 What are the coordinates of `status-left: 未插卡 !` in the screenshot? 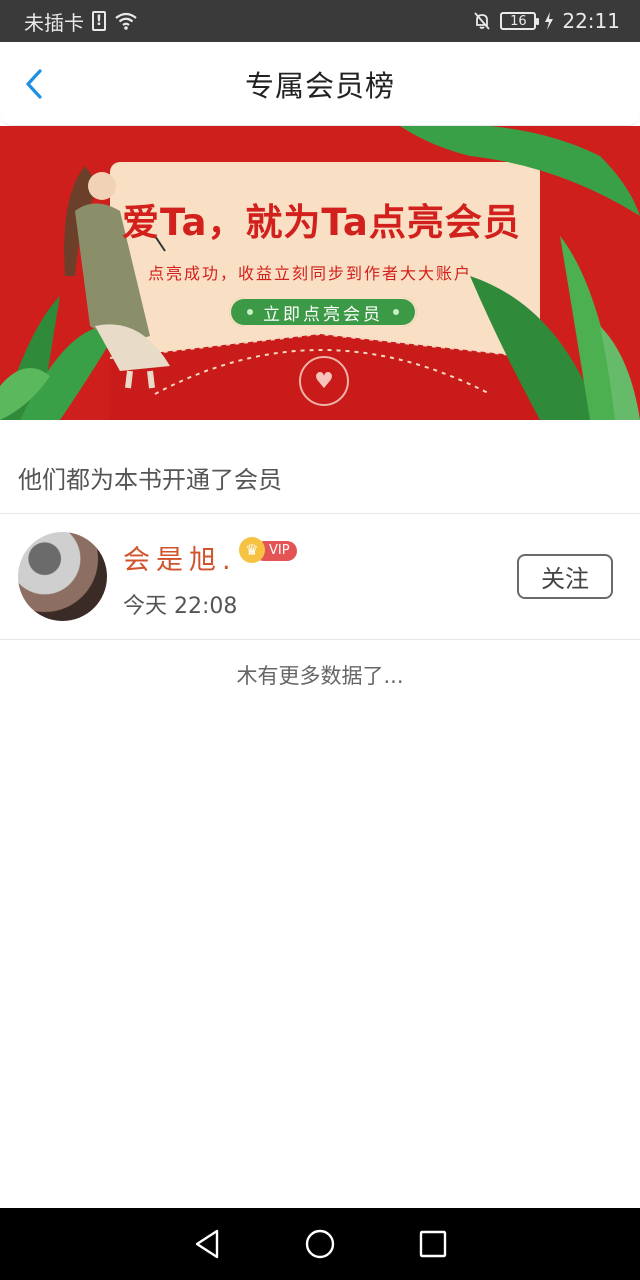 It's located at (81, 21).